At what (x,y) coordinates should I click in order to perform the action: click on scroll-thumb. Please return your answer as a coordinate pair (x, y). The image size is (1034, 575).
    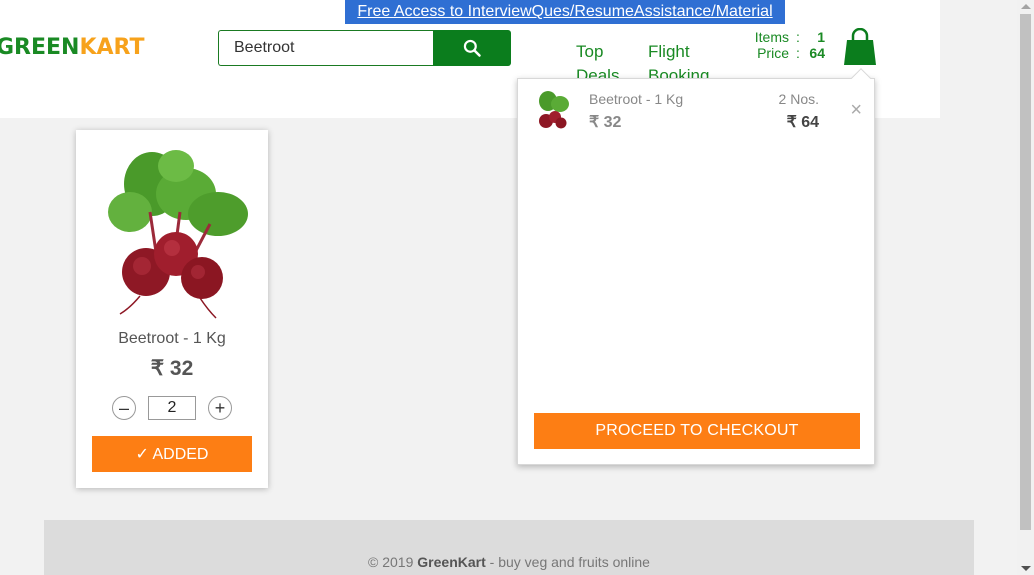
    Looking at the image, I should click on (1025, 272).